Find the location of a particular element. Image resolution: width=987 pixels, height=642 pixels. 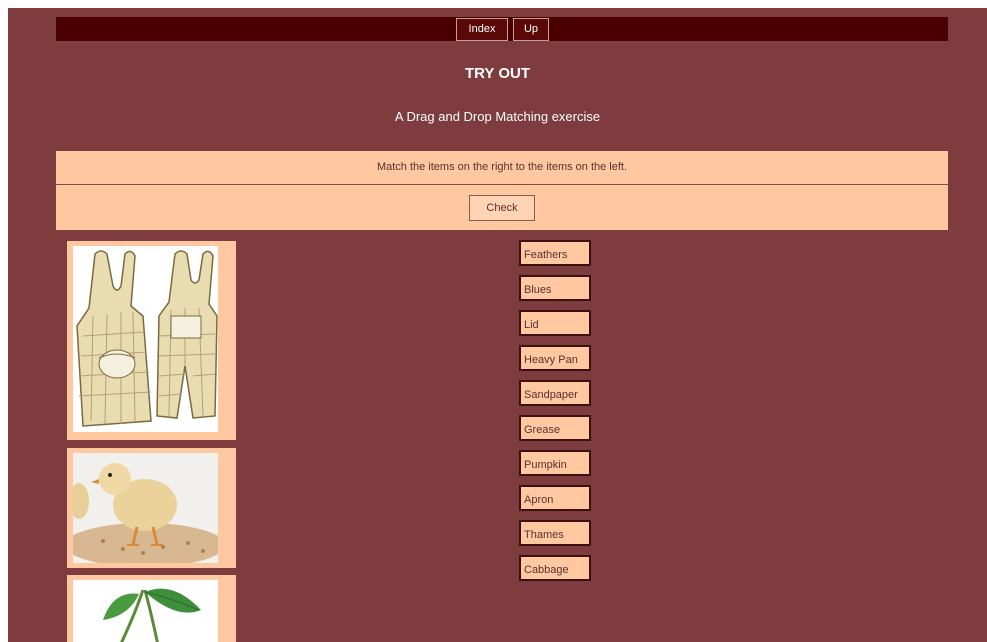

top-navbar: Index Up is located at coordinates (502, 29).